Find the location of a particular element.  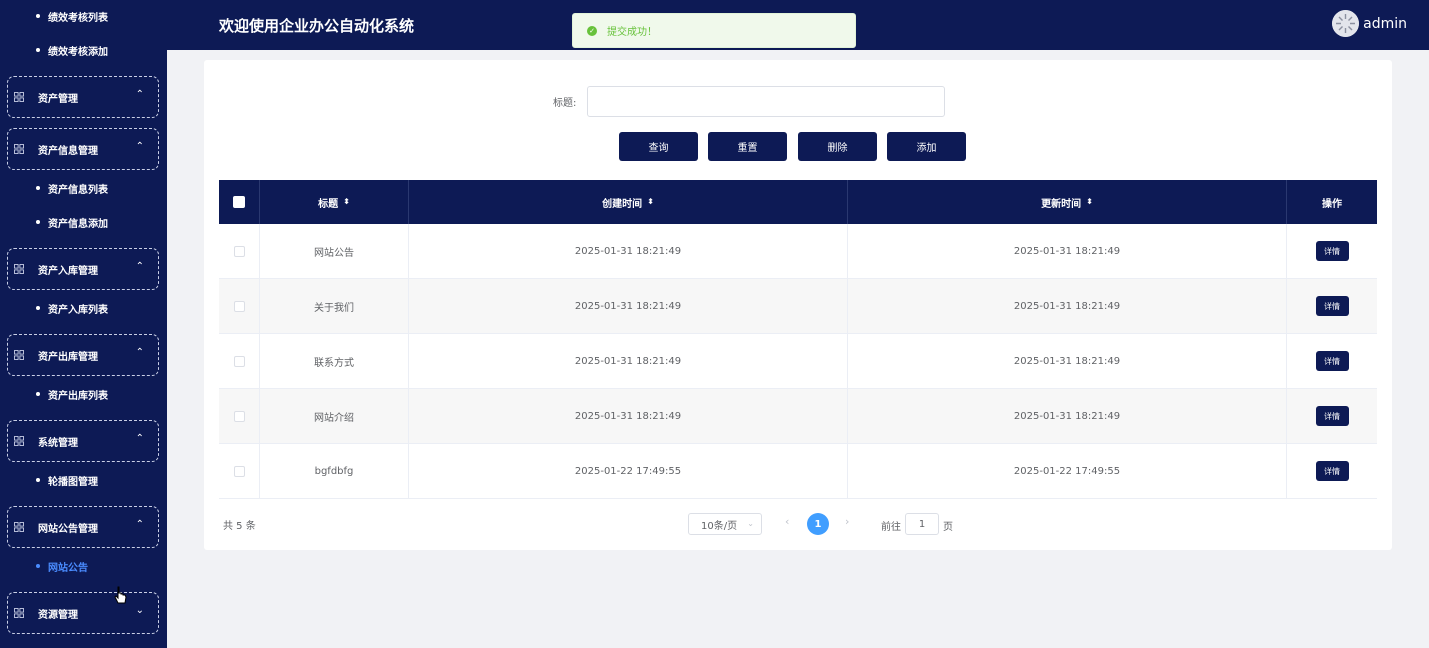

avatar is located at coordinates (1345, 23).